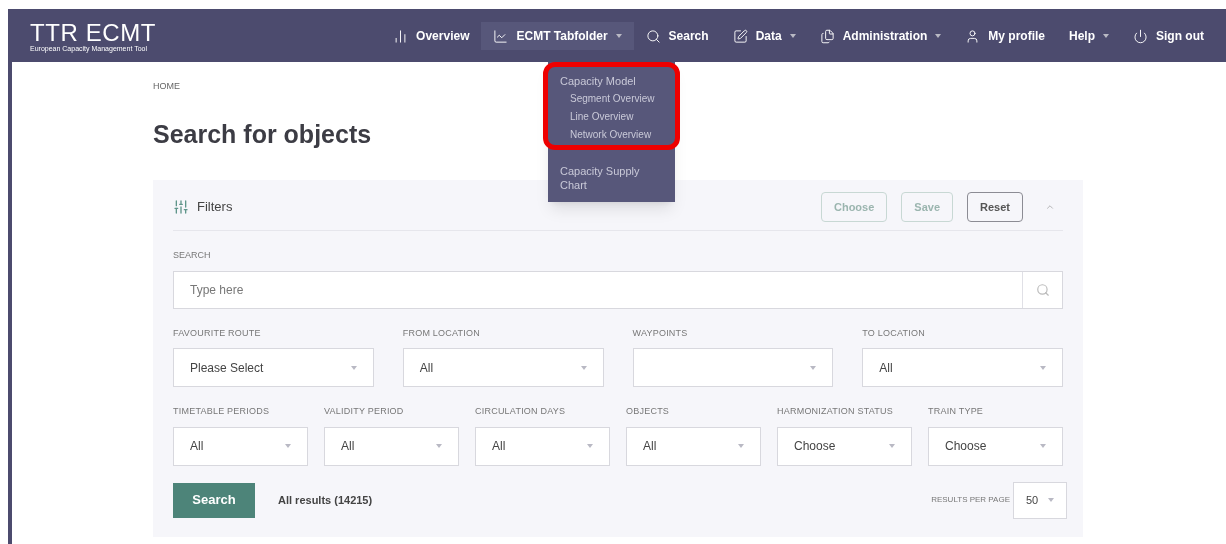  What do you see at coordinates (441, 333) in the screenshot?
I see `field-label: FROM LOCATION` at bounding box center [441, 333].